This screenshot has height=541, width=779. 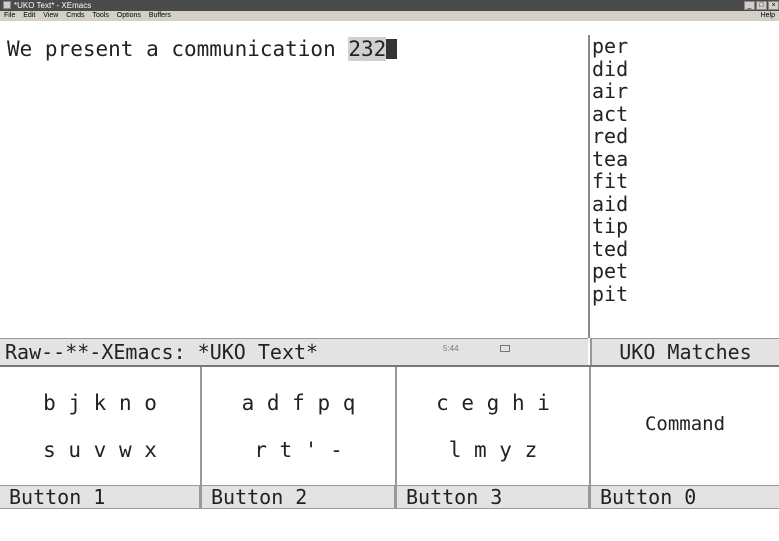 I want to click on button-0-command: Command, so click(x=685, y=424).